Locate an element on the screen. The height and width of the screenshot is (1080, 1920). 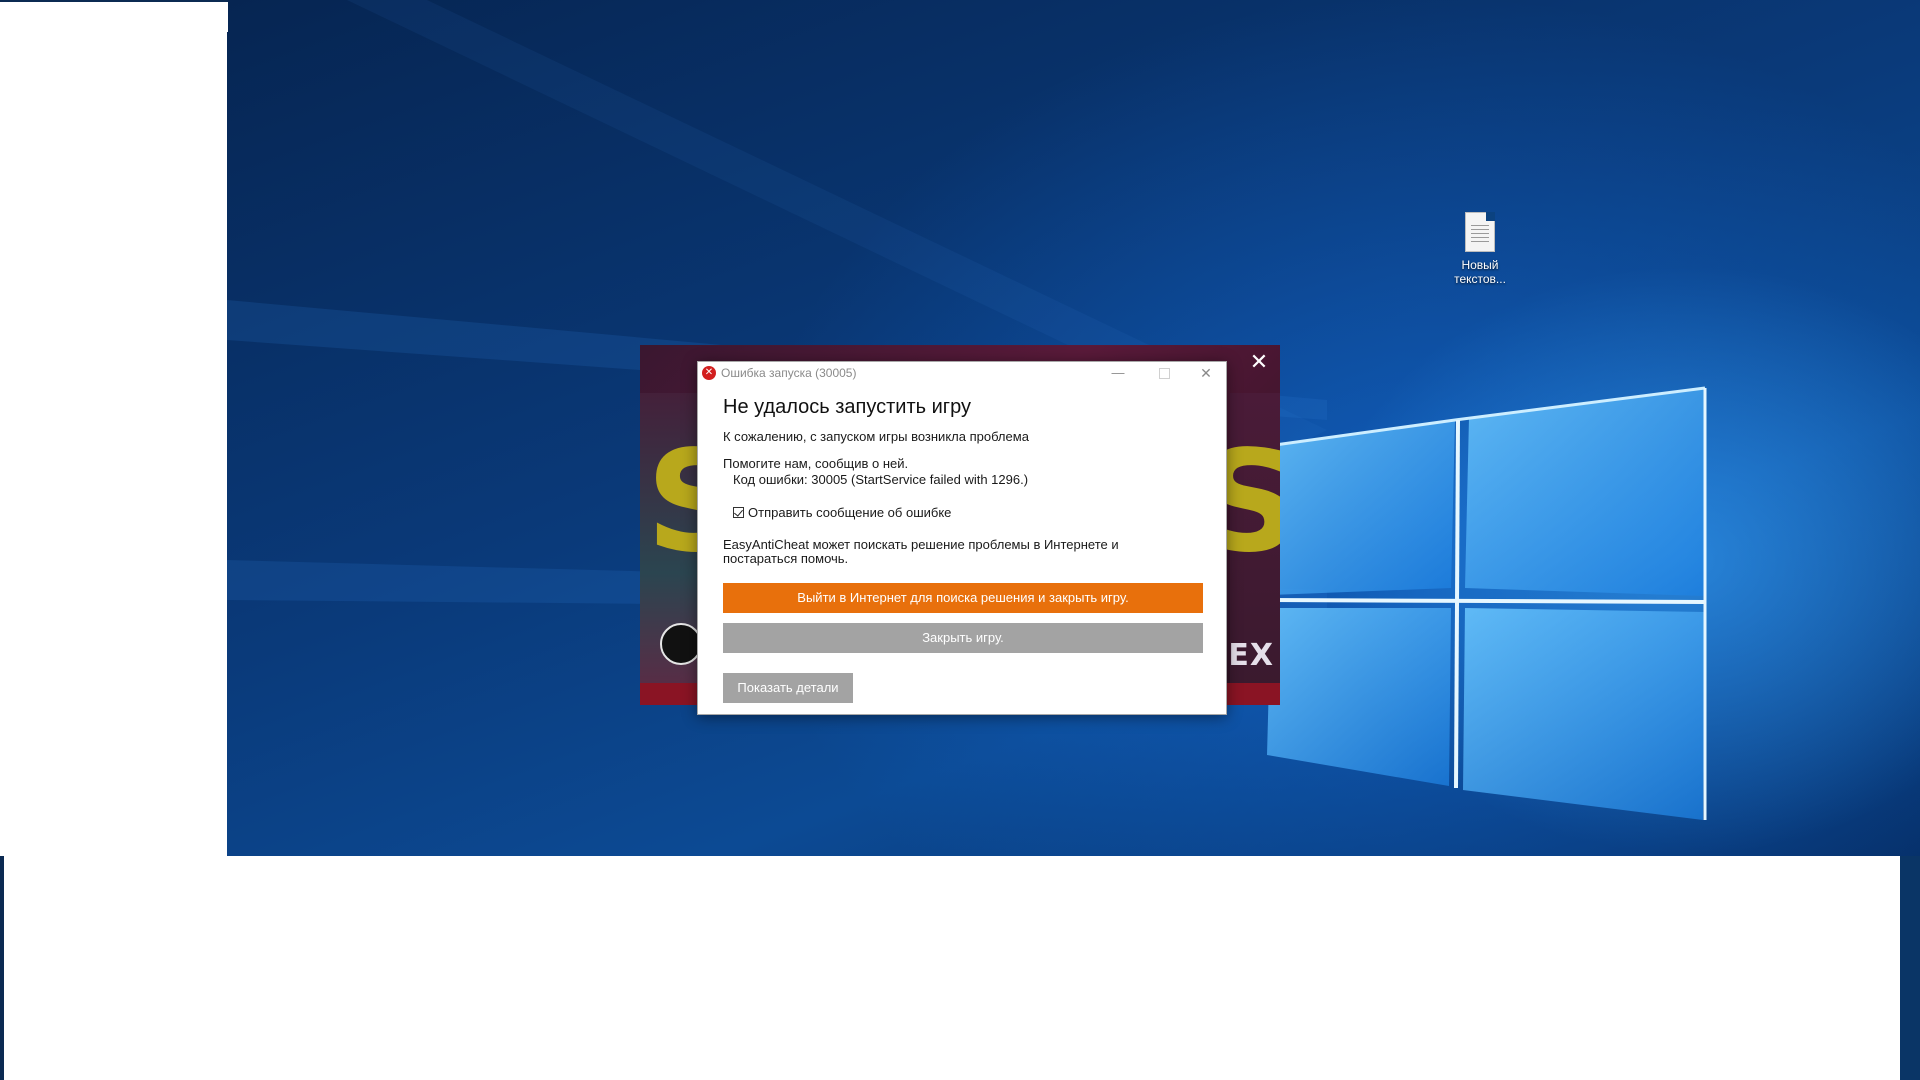
dialog-heading: Не удалось запустить игру is located at coordinates (847, 407).